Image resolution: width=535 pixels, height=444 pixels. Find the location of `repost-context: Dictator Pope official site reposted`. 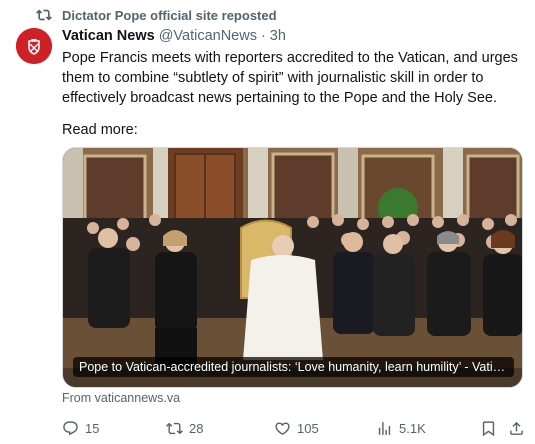

repost-context: Dictator Pope official site reposted is located at coordinates (156, 15).